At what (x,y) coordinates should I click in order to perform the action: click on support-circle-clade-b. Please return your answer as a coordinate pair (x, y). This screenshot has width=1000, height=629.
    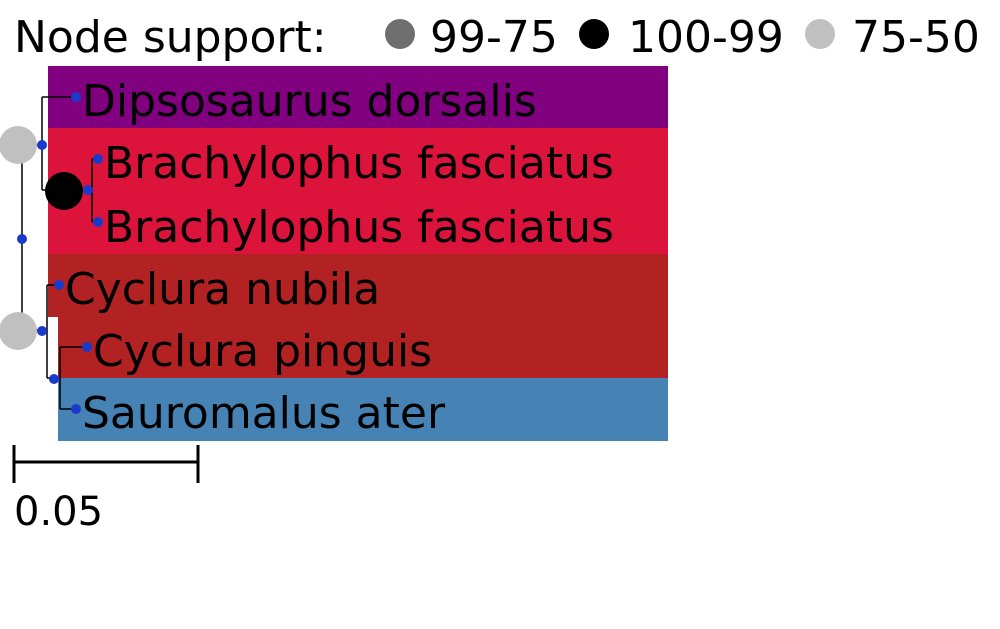
    Looking at the image, I should click on (18, 331).